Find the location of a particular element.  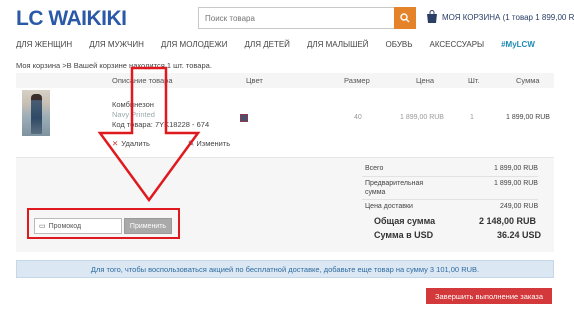

product-image is located at coordinates (36, 113).